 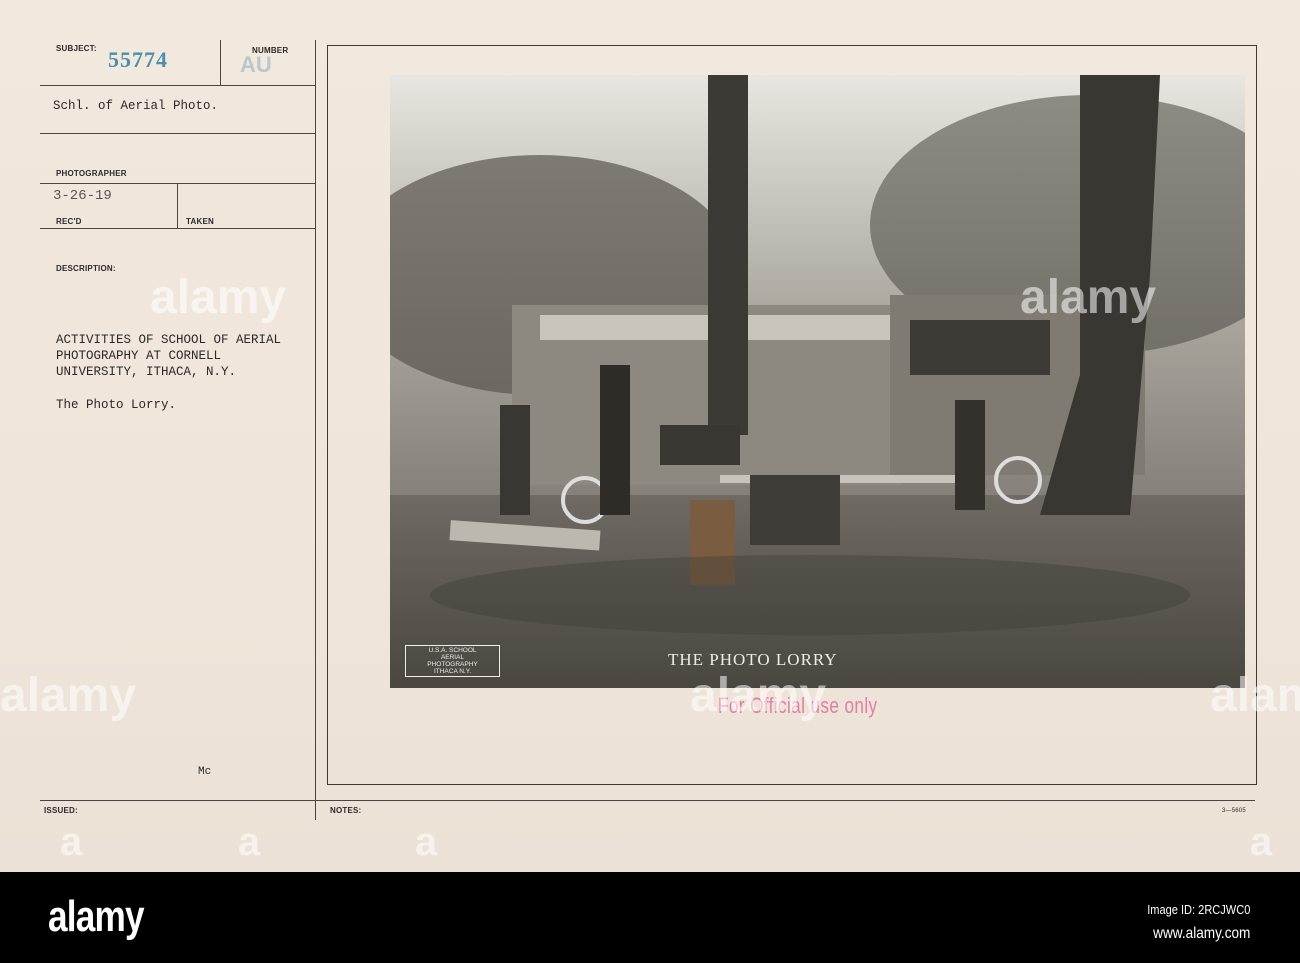 I want to click on subject-text: Schl. of Aerial Photo., so click(x=136, y=106).